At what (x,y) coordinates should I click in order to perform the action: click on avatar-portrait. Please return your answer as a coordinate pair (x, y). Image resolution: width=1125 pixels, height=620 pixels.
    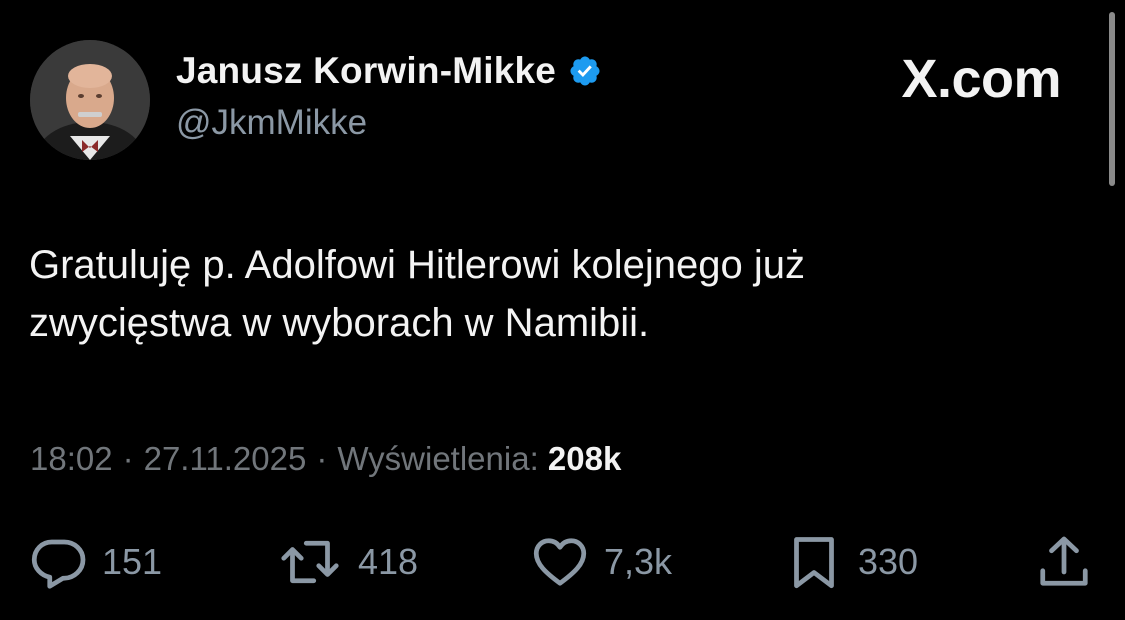
    Looking at the image, I should click on (90, 100).